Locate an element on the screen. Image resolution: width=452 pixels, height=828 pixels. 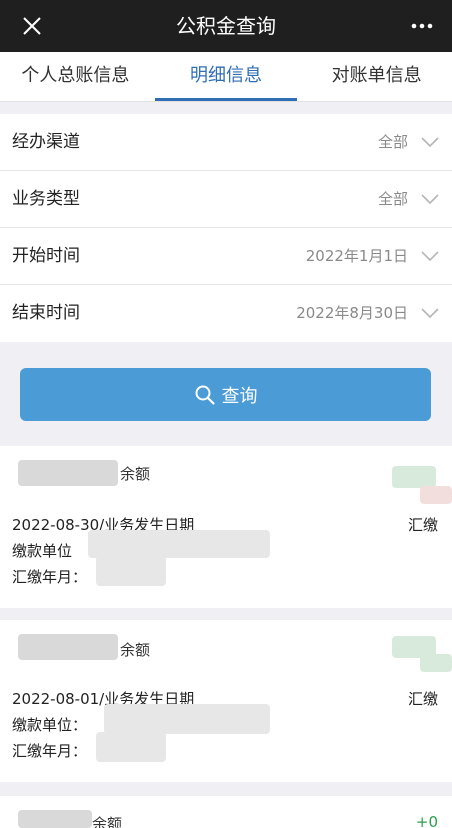
filter-channel: 经办渠道 全部 is located at coordinates (226, 142).